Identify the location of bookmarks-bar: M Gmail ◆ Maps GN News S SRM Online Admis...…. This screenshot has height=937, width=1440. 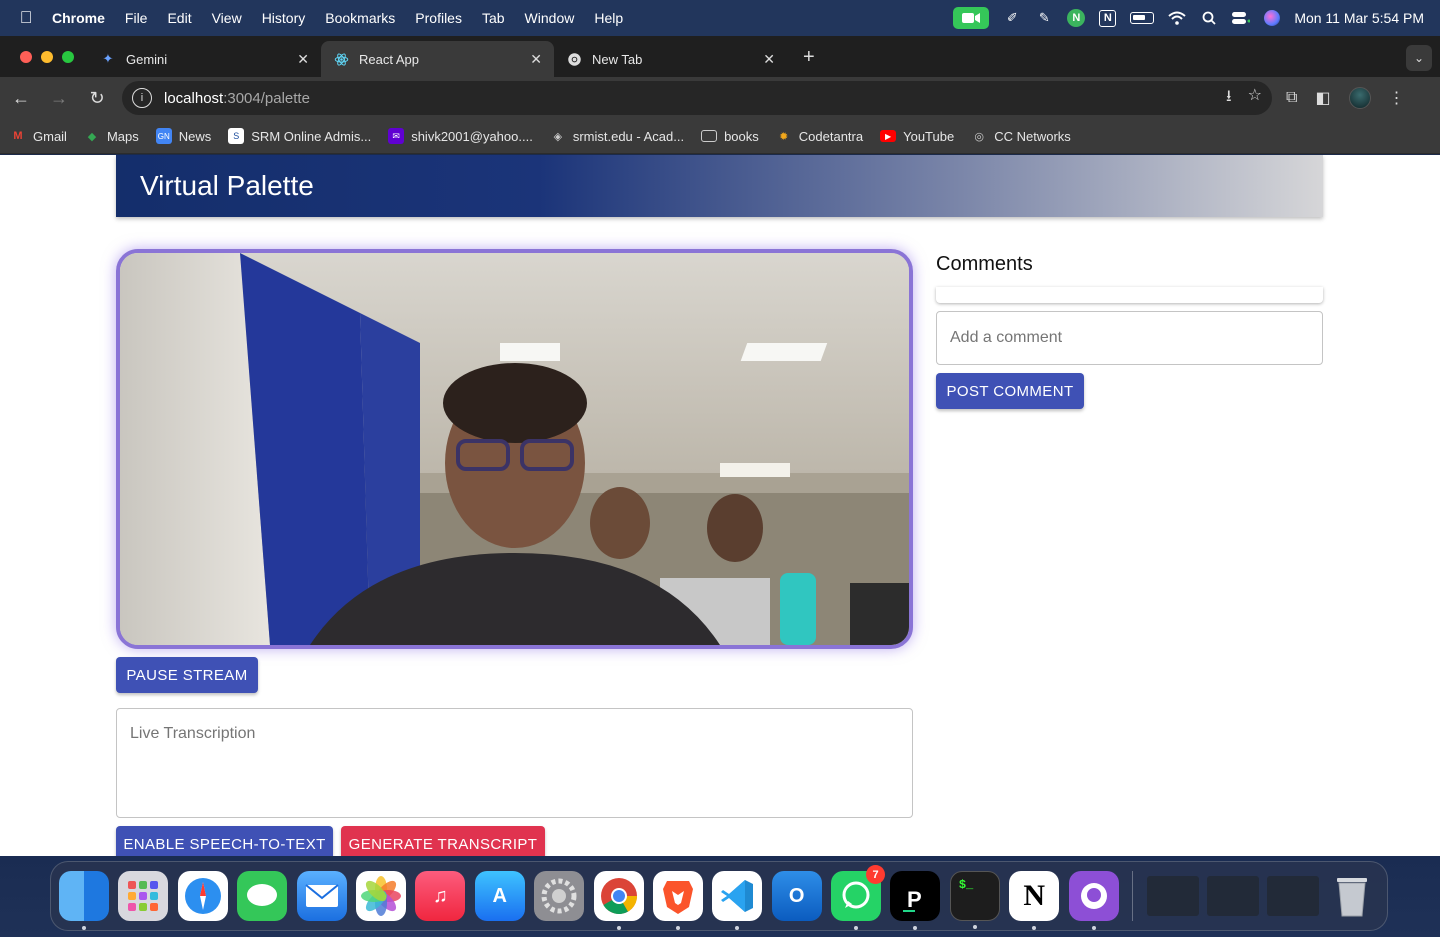
(720, 136).